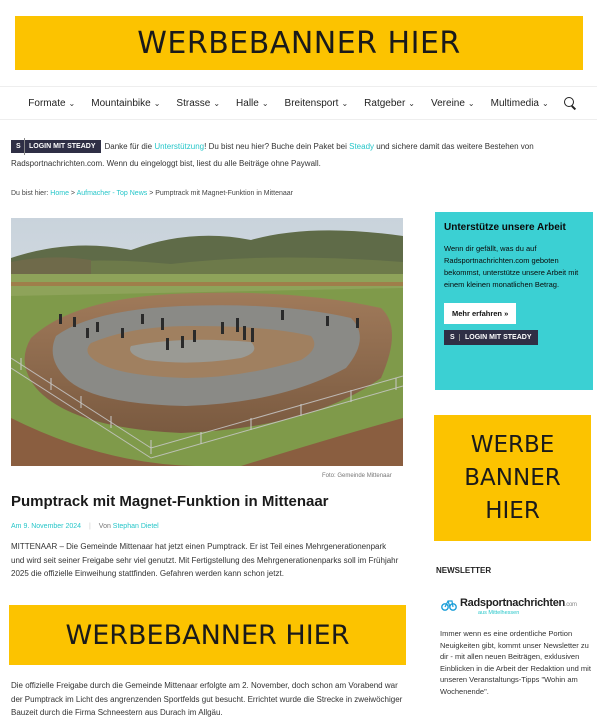 This screenshot has width=597, height=720. What do you see at coordinates (47, 103) in the screenshot?
I see `nav-label: Formate` at bounding box center [47, 103].